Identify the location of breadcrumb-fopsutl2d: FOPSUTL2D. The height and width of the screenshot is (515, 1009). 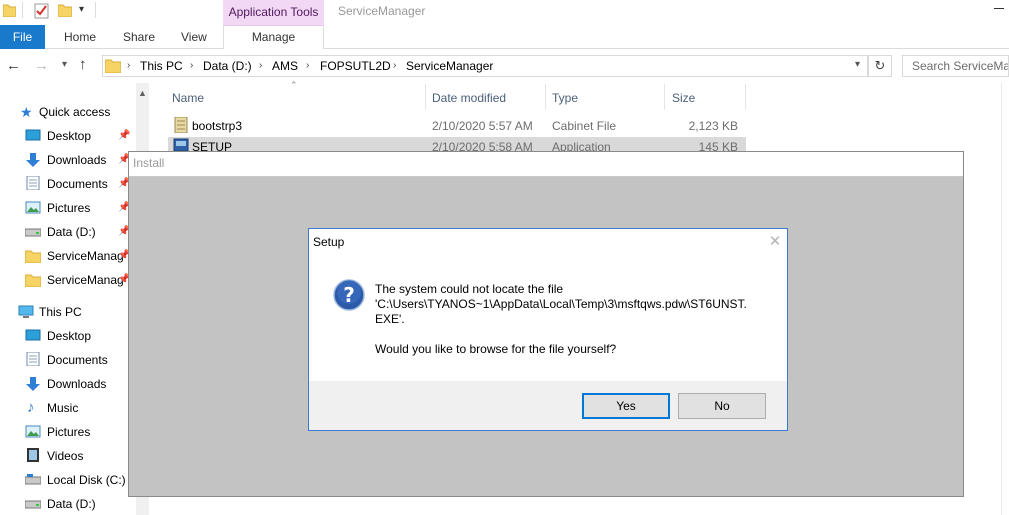
(355, 66).